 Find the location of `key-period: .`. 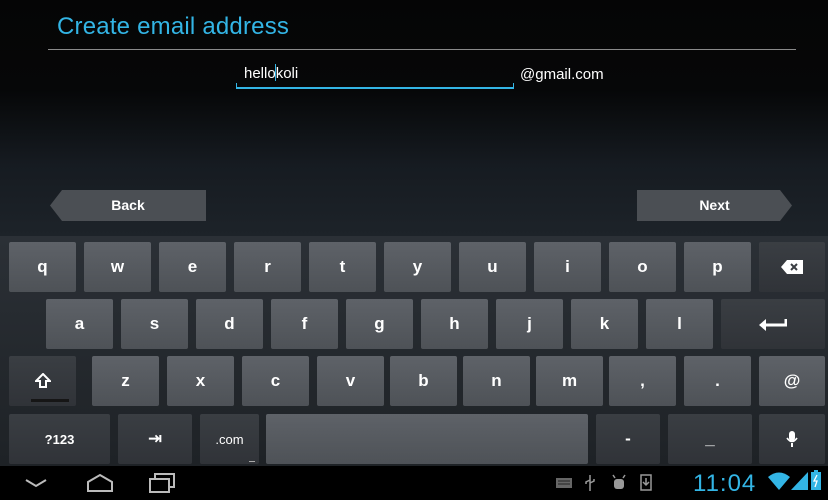

key-period: . is located at coordinates (717, 381).